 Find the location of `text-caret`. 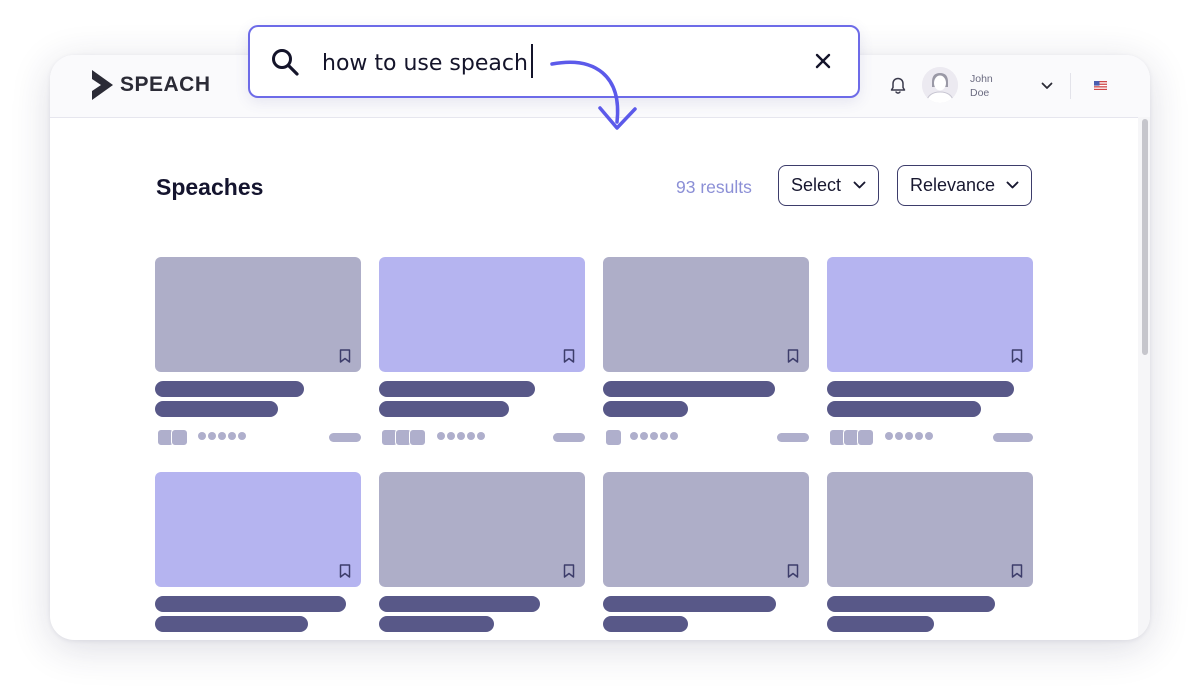

text-caret is located at coordinates (532, 61).